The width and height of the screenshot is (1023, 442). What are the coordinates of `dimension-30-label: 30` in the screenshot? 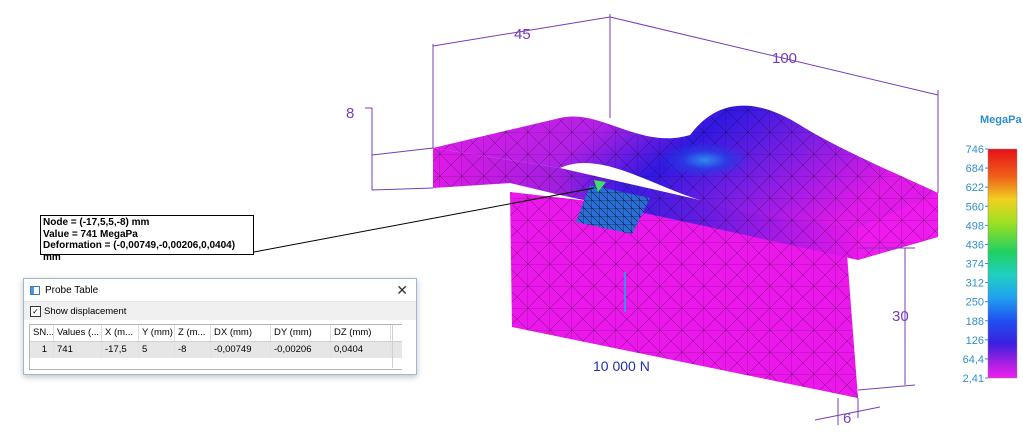 It's located at (900, 316).